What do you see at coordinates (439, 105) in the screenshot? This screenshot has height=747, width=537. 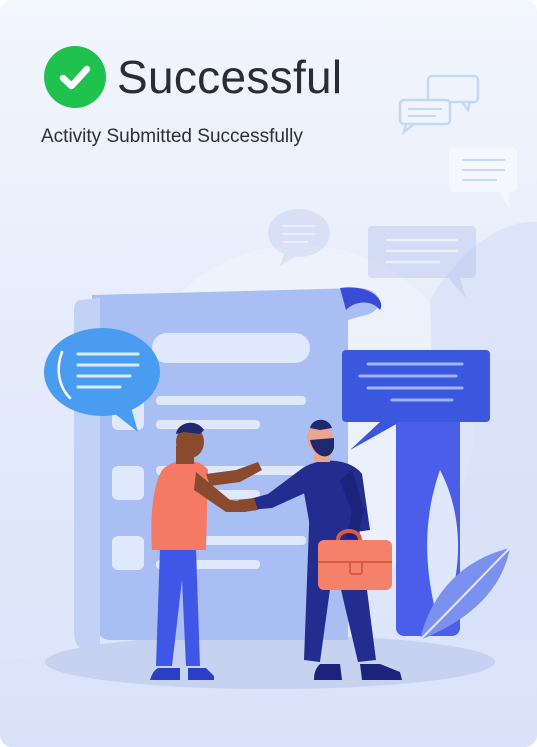 I see `faint-chat-icons` at bounding box center [439, 105].